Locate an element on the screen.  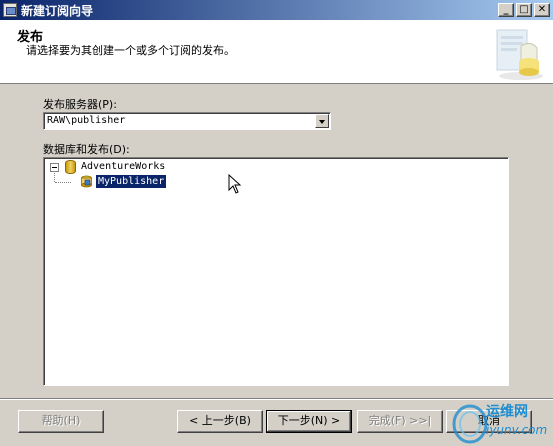
minimize-icon: _ is located at coordinates (506, 9).